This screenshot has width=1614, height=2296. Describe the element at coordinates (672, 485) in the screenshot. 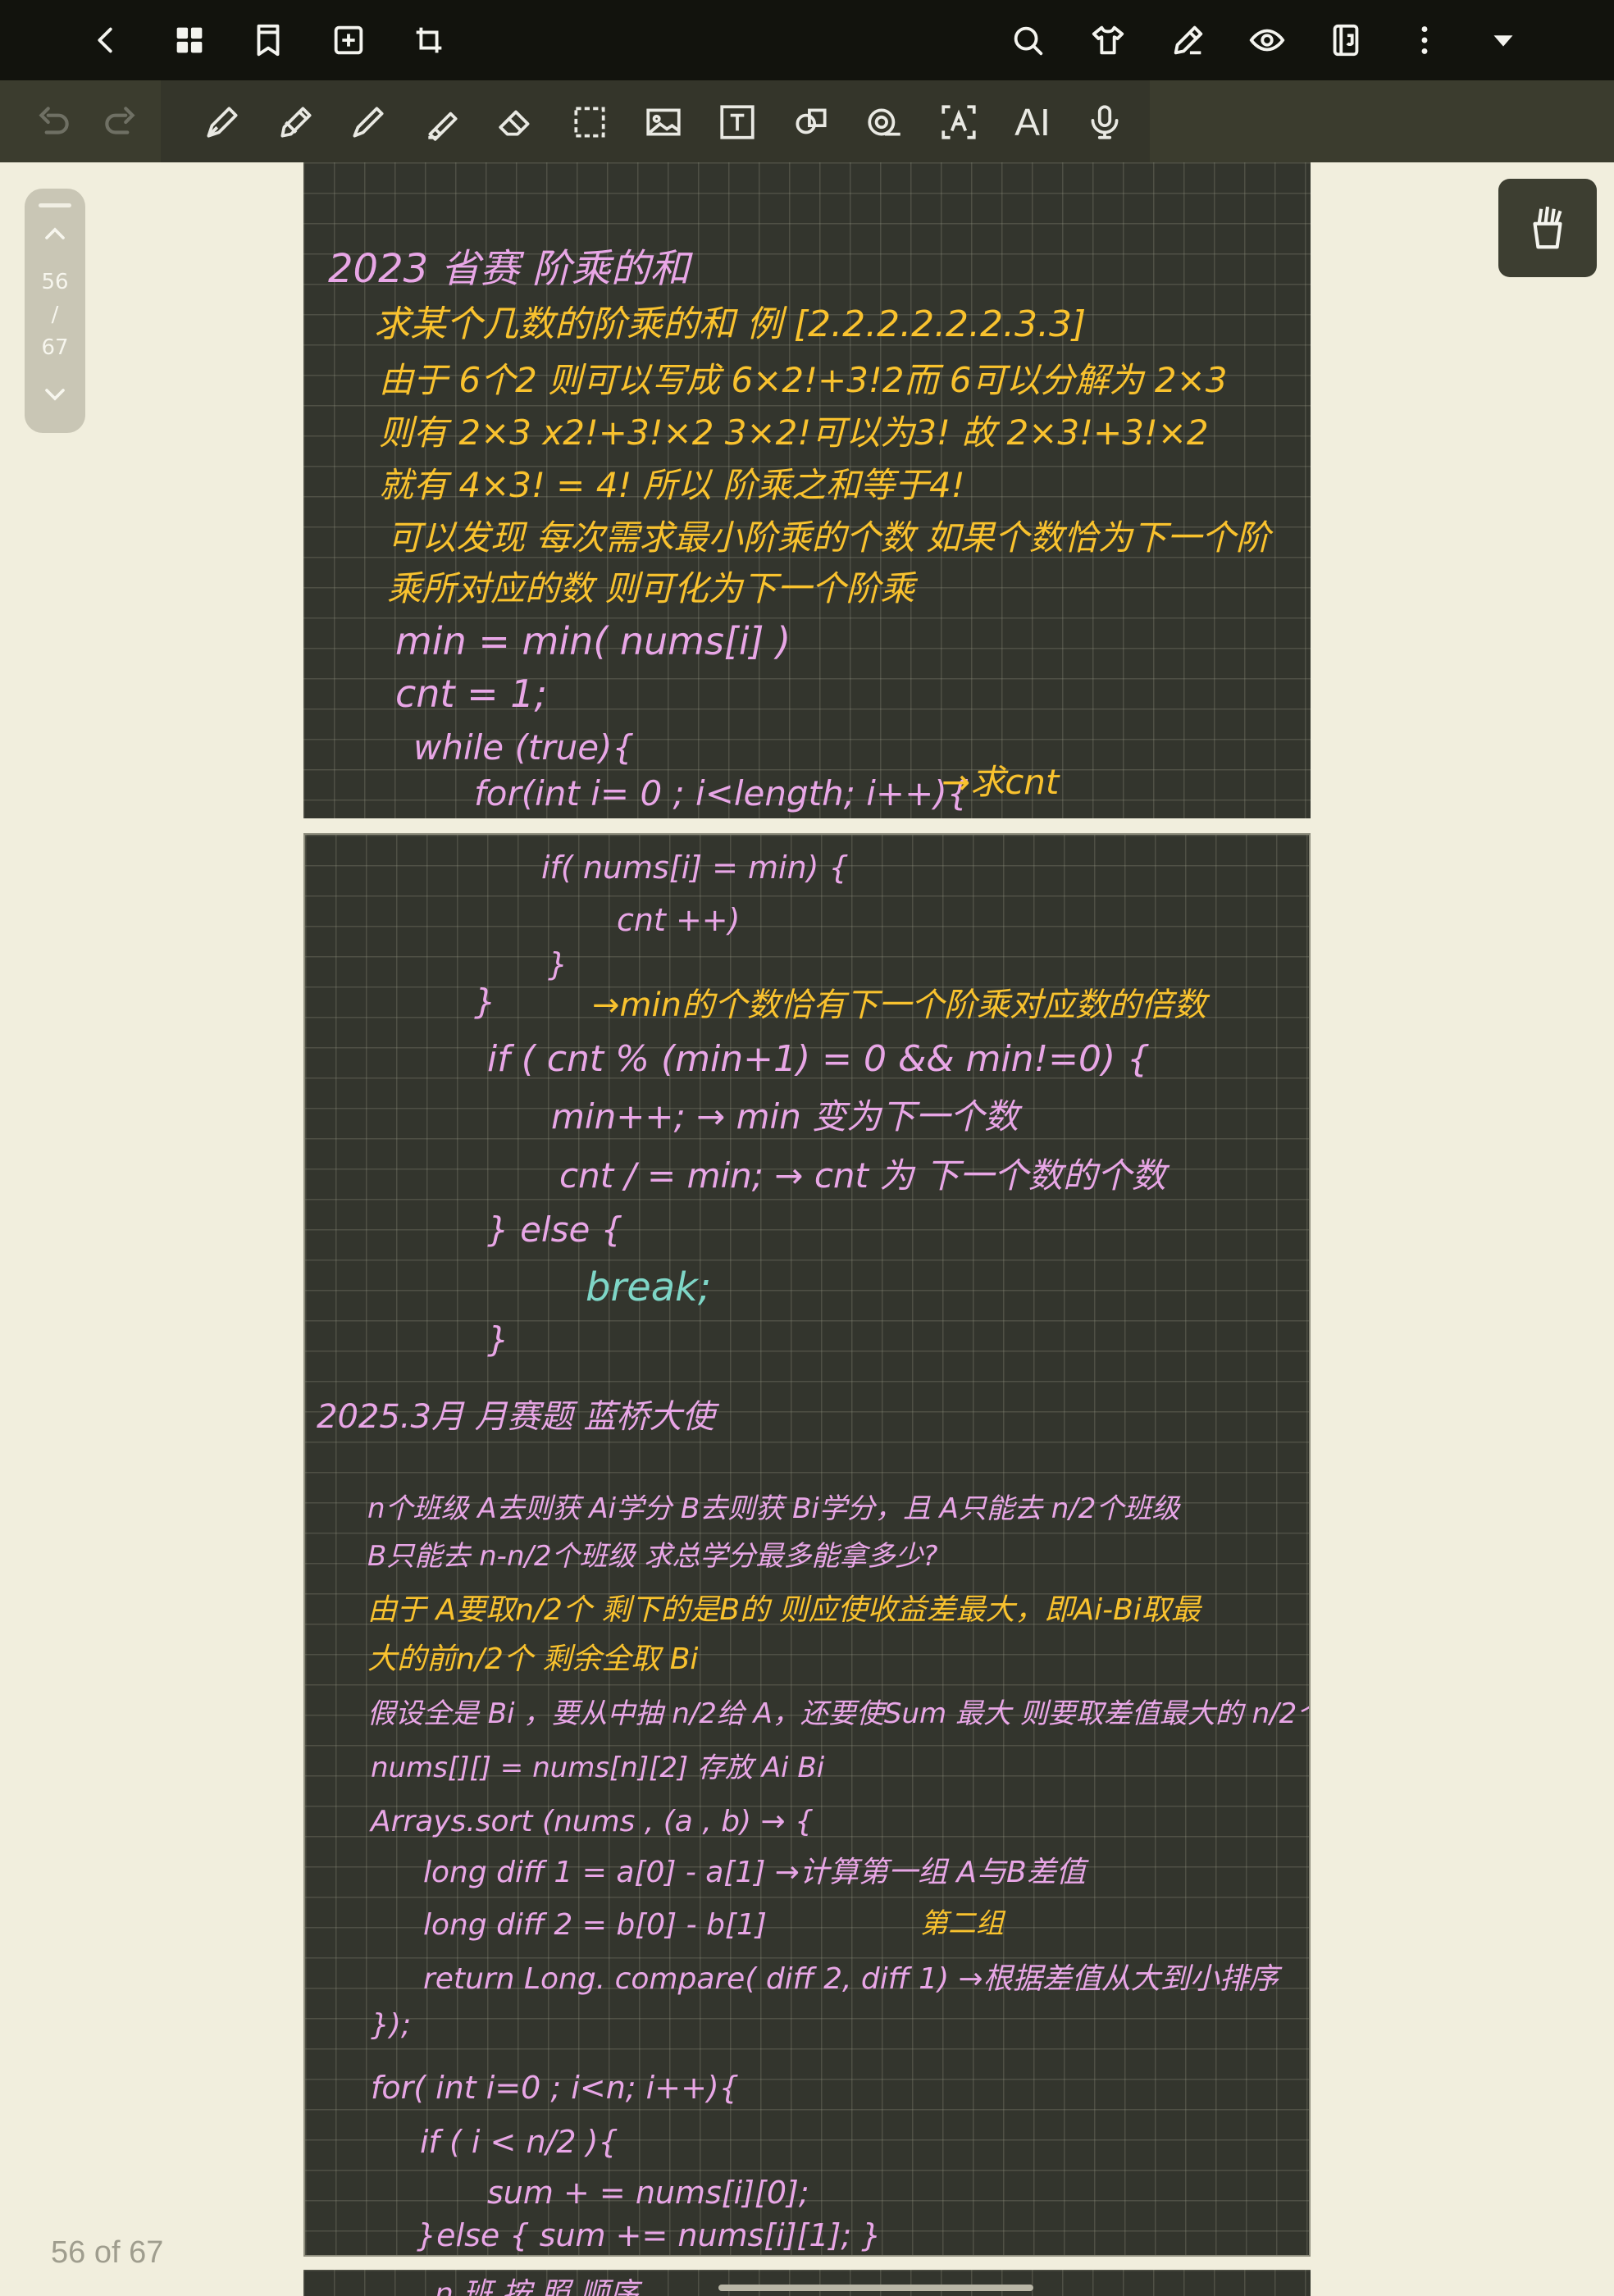

I see `note-line: 就有 4×3! = 4! 所以 阶乘之和等于4!` at that location.